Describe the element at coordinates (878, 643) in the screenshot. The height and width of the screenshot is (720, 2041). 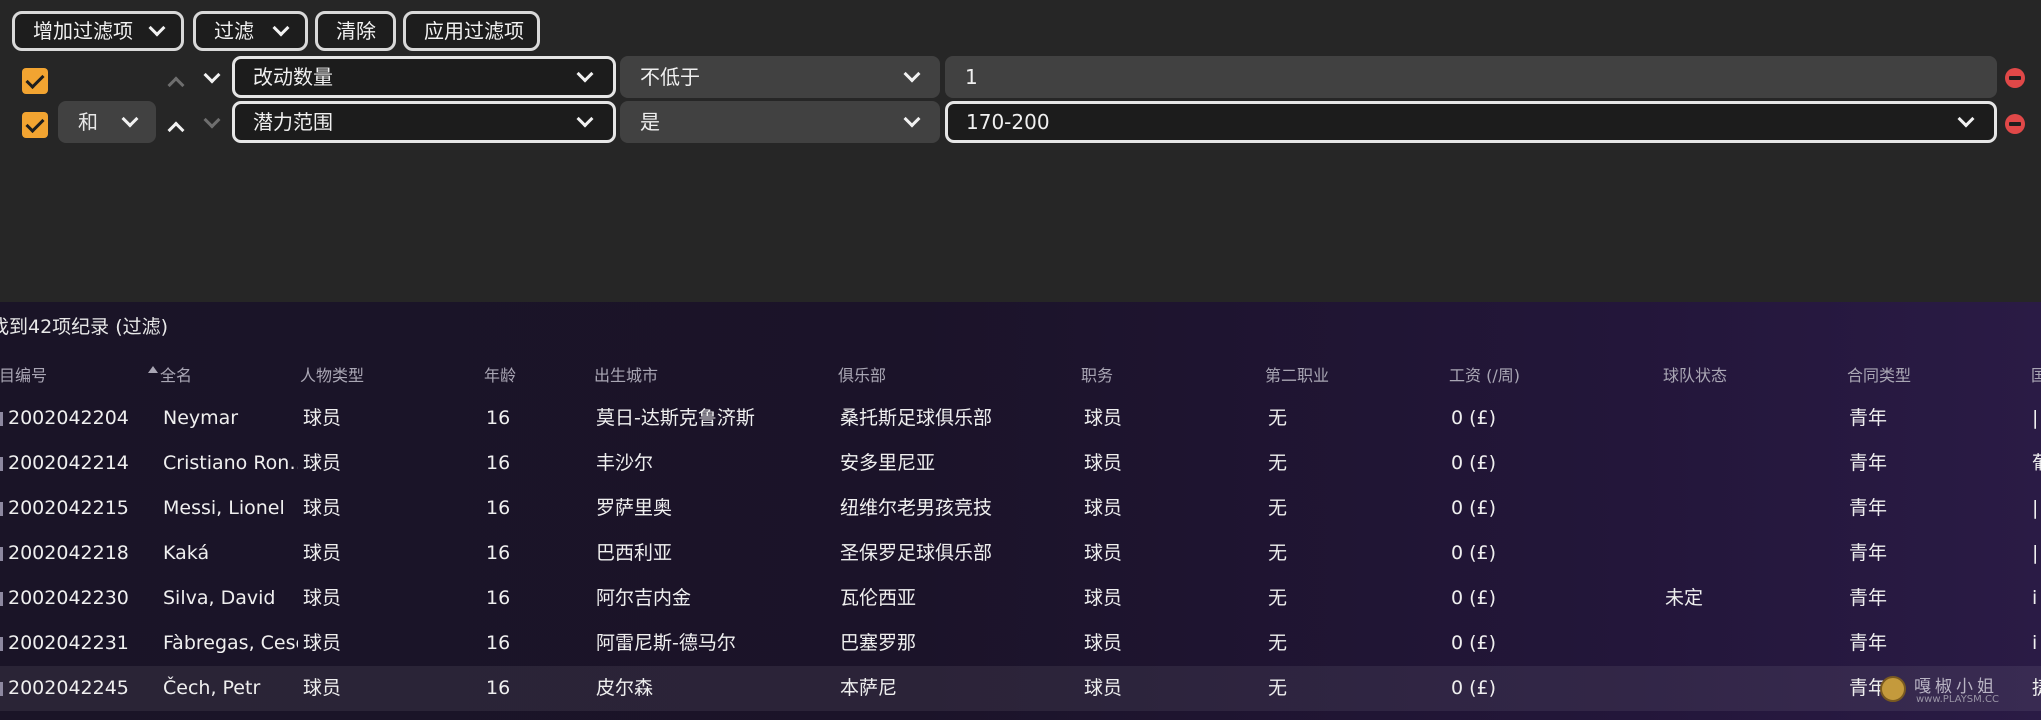
I see `cell-club: 巴塞罗那` at that location.